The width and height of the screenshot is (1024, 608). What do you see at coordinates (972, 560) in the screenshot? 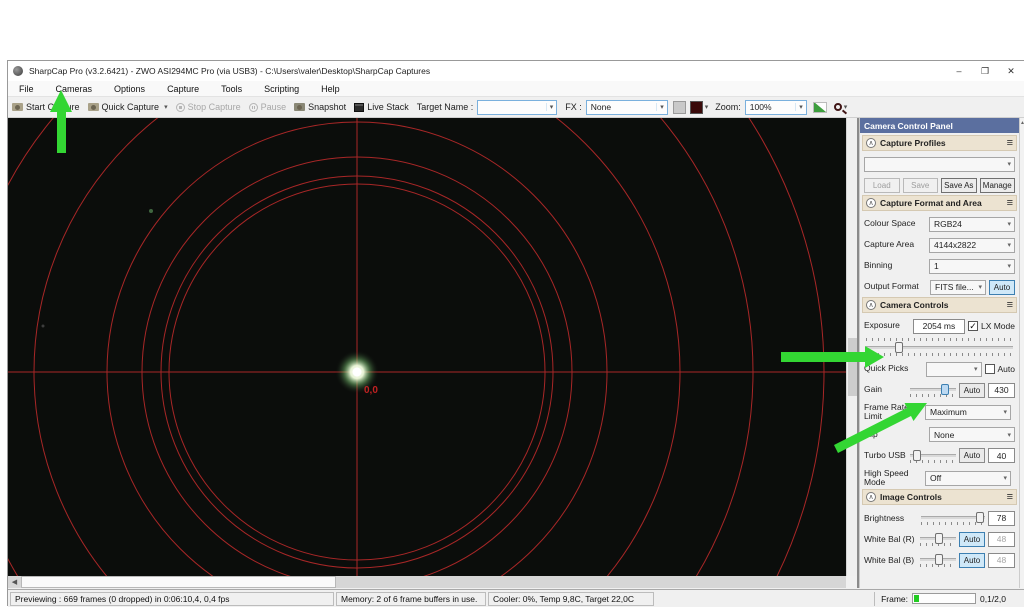
I see `white-bal-b-auto-button: Auto` at bounding box center [972, 560].